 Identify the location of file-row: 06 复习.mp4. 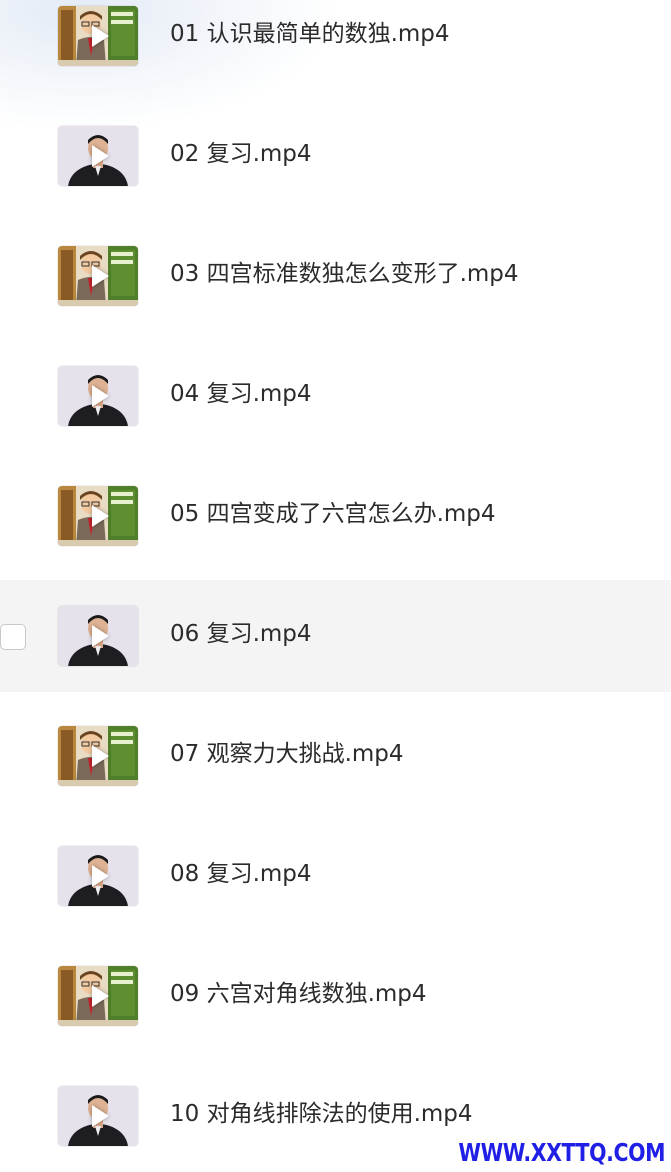
(335, 636).